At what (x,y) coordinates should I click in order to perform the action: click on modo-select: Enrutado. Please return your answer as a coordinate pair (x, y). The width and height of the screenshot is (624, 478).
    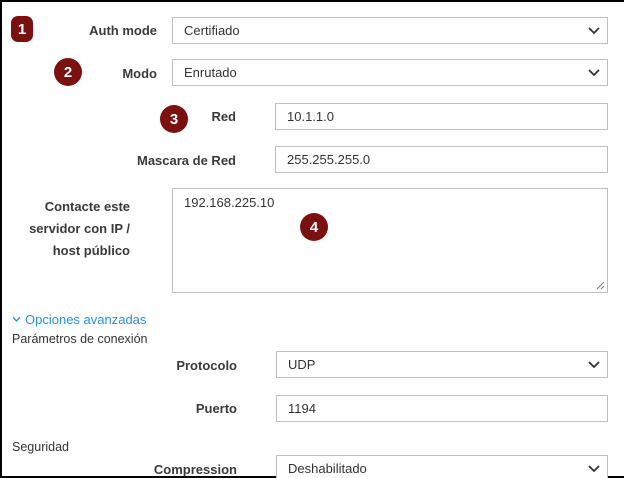
    Looking at the image, I should click on (390, 72).